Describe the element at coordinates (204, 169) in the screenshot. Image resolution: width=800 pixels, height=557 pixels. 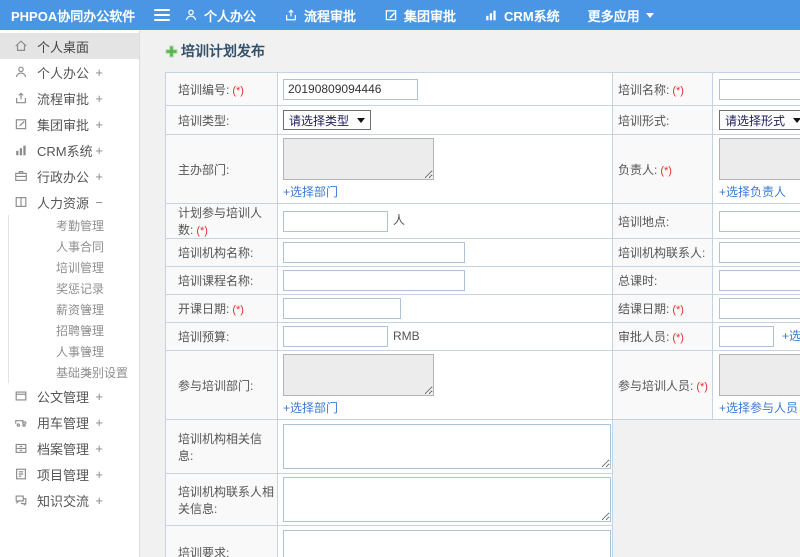
I see `field-label: 主办部门:` at that location.